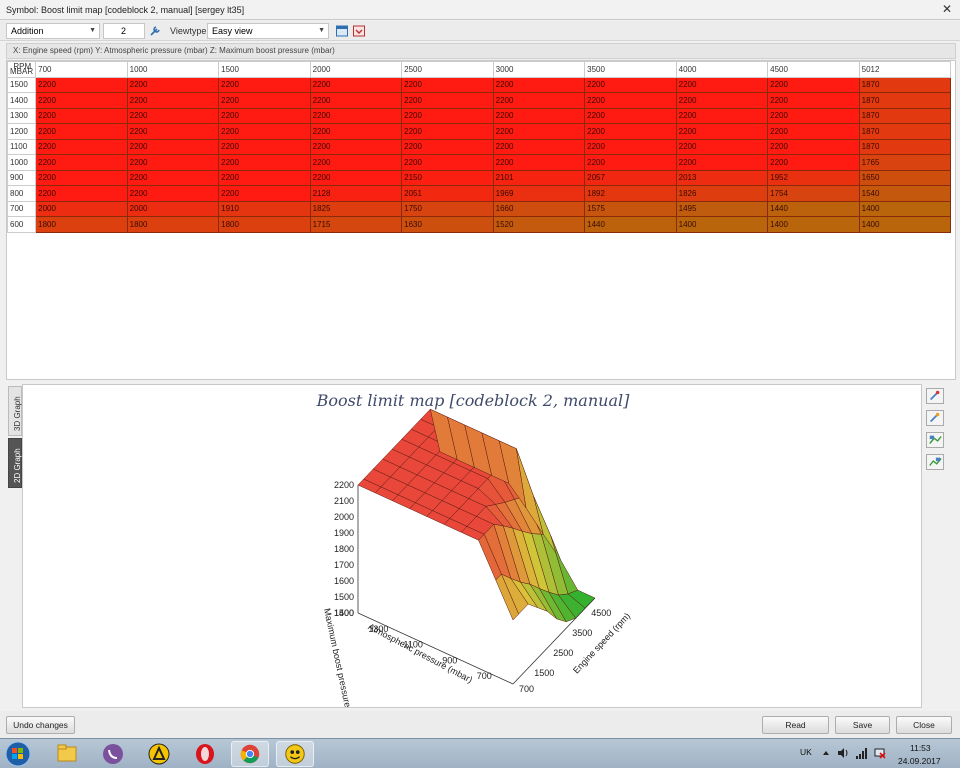 This screenshot has height=768, width=960. What do you see at coordinates (356, 208) in the screenshot?
I see `map-cell: 1825` at bounding box center [356, 208].